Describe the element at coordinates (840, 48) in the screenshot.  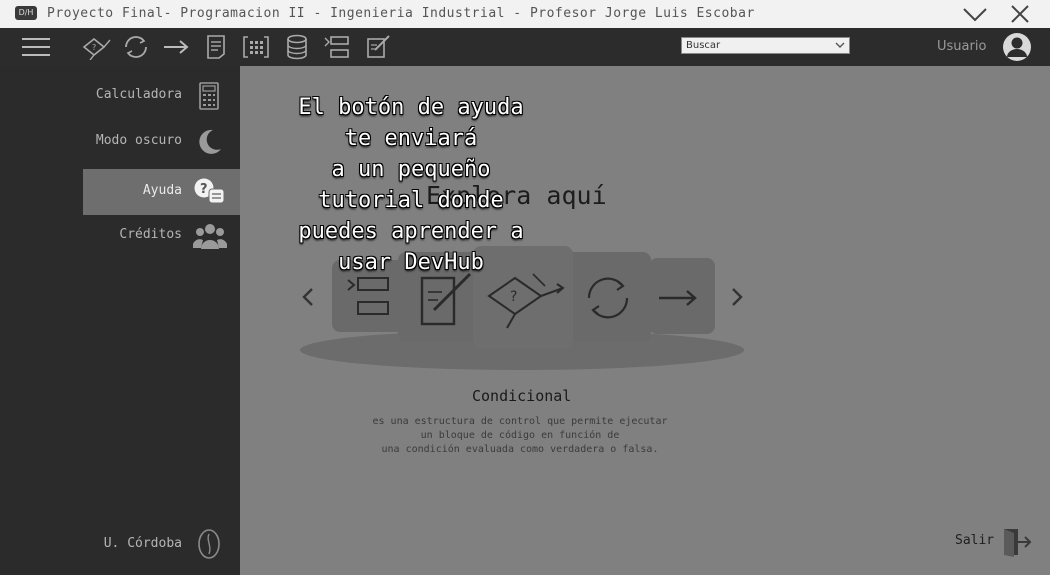
I see `chevron-down-icon` at that location.